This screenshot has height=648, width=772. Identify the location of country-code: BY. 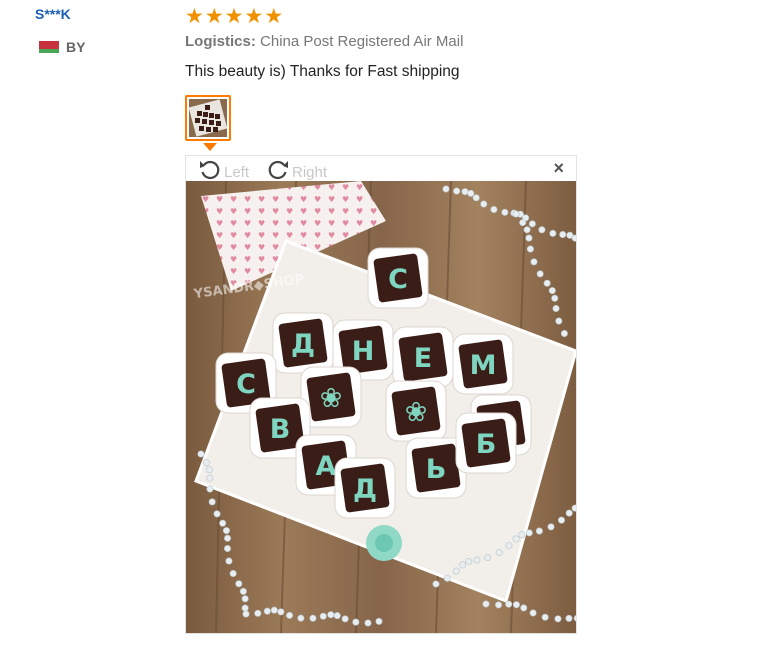
(76, 47).